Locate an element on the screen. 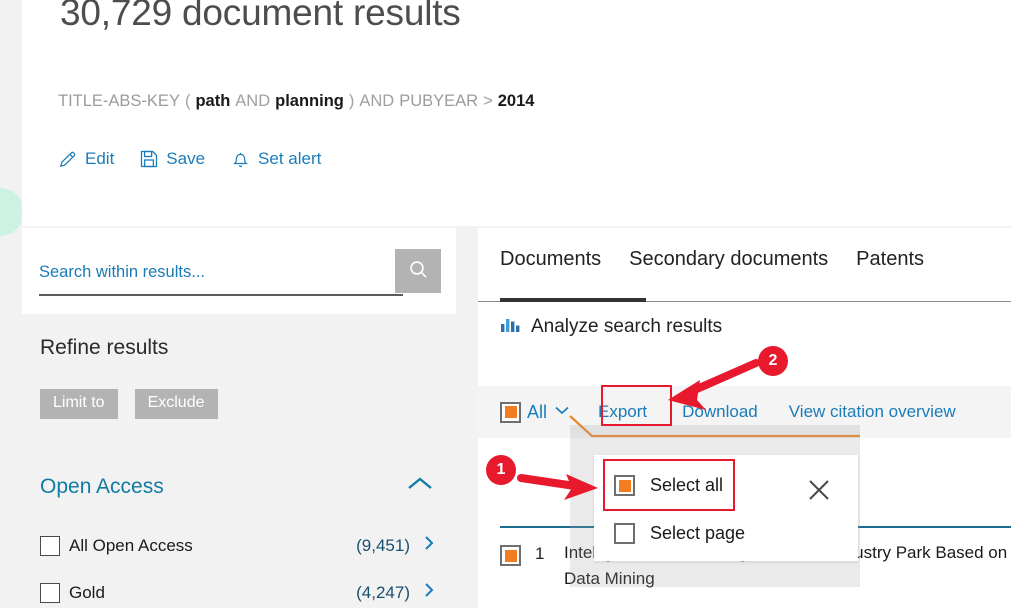  bell-icon is located at coordinates (240, 159).